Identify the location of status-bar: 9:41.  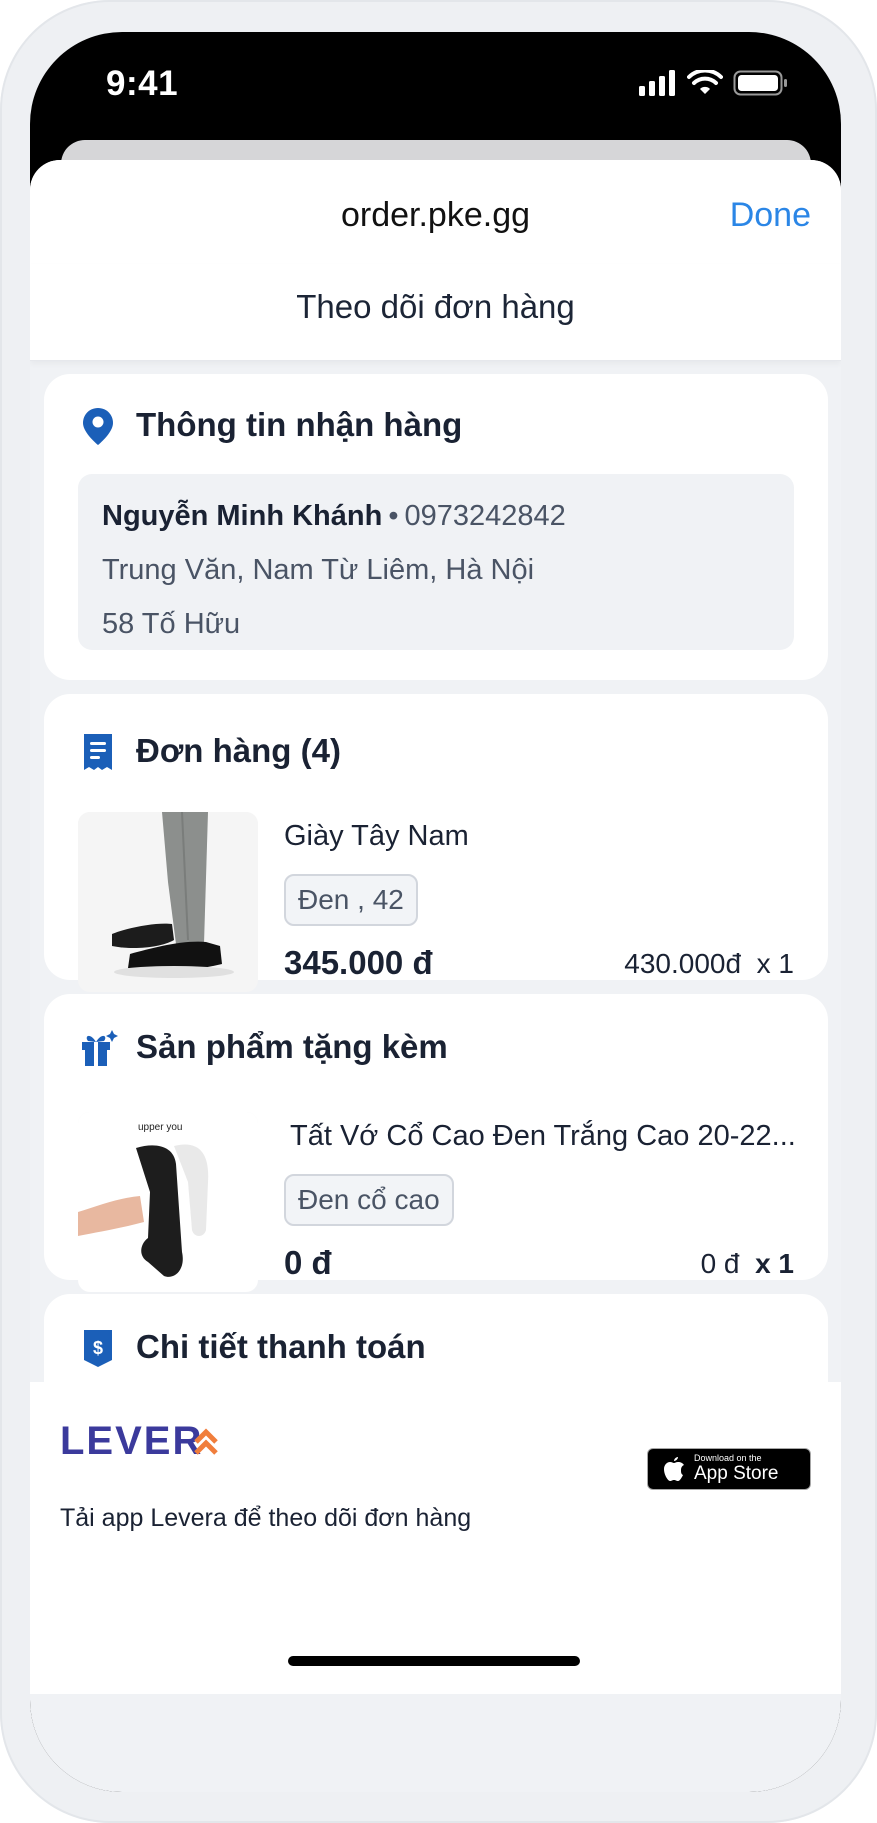
(435, 92).